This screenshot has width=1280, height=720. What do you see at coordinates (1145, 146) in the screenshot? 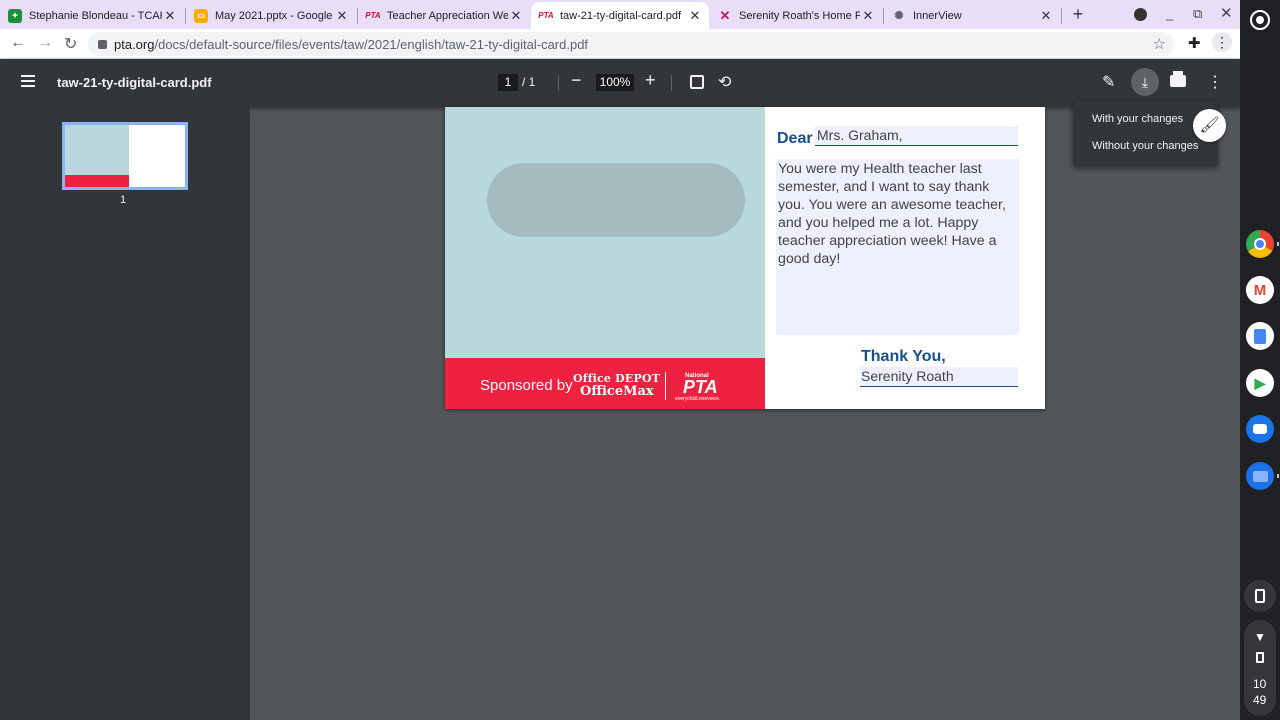
I see `download-without-changes: Without your changes` at bounding box center [1145, 146].